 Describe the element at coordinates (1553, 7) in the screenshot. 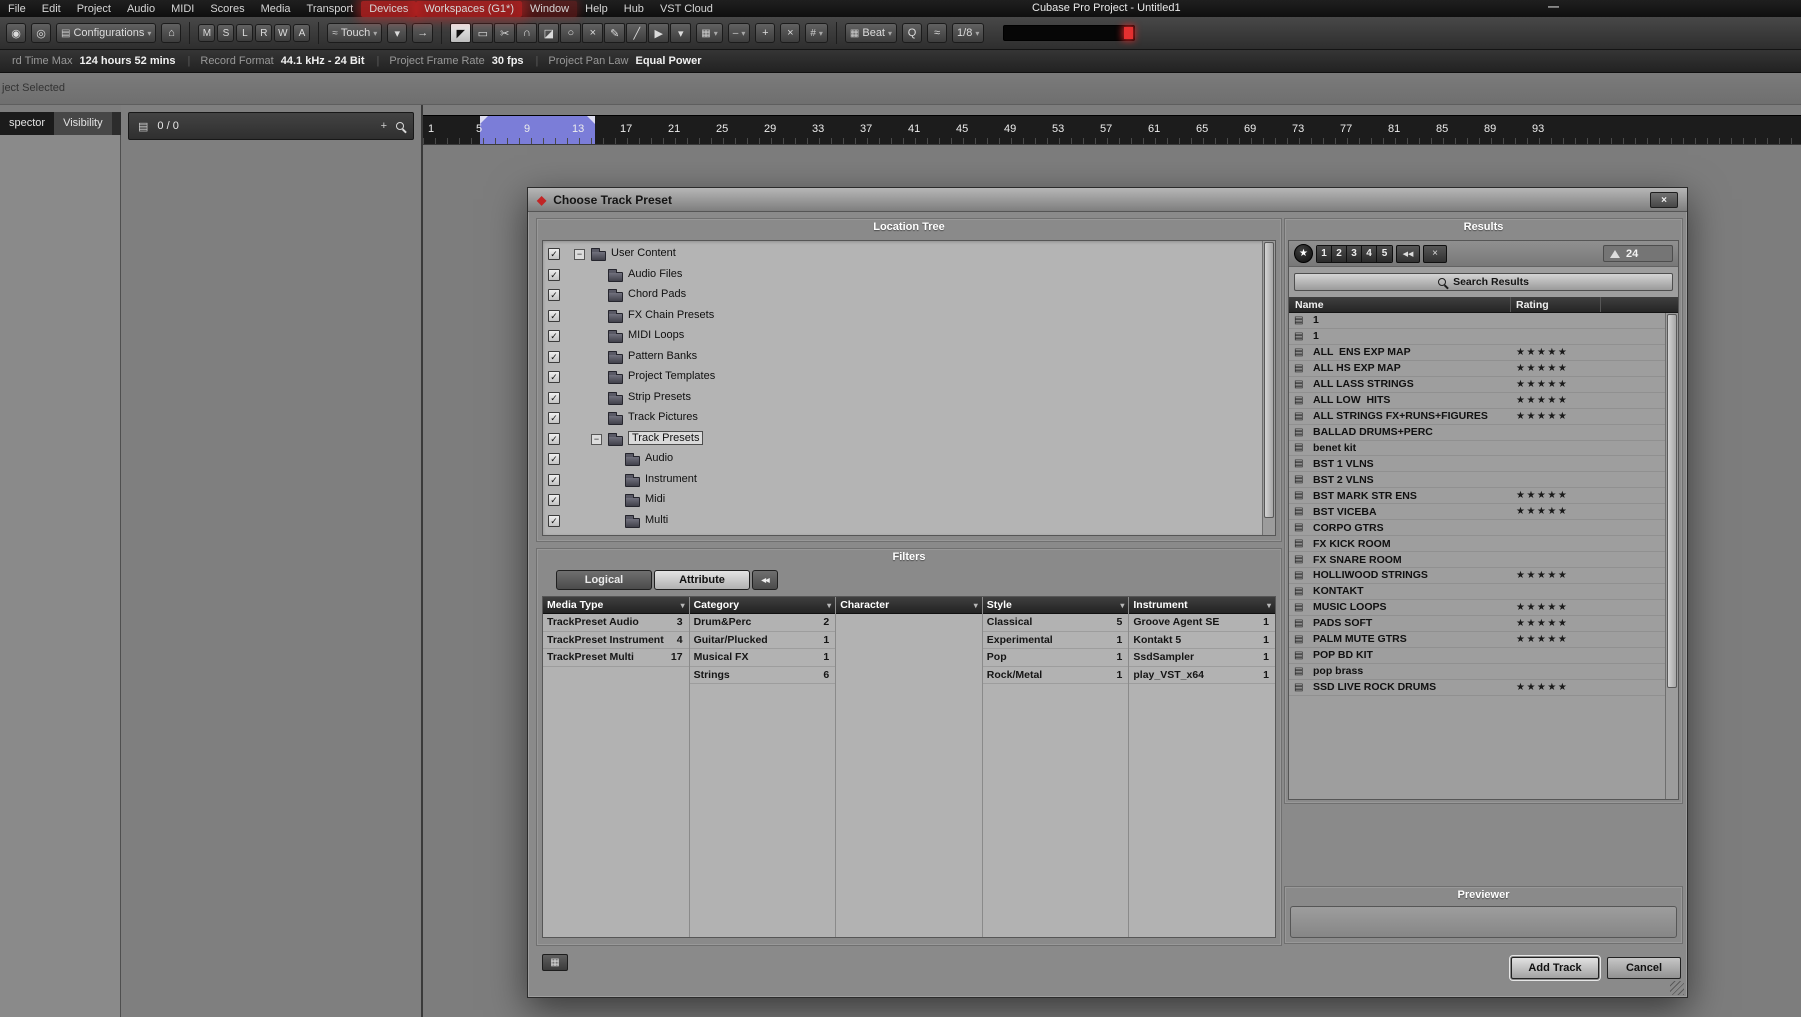

I see `minimize-icon: —` at that location.